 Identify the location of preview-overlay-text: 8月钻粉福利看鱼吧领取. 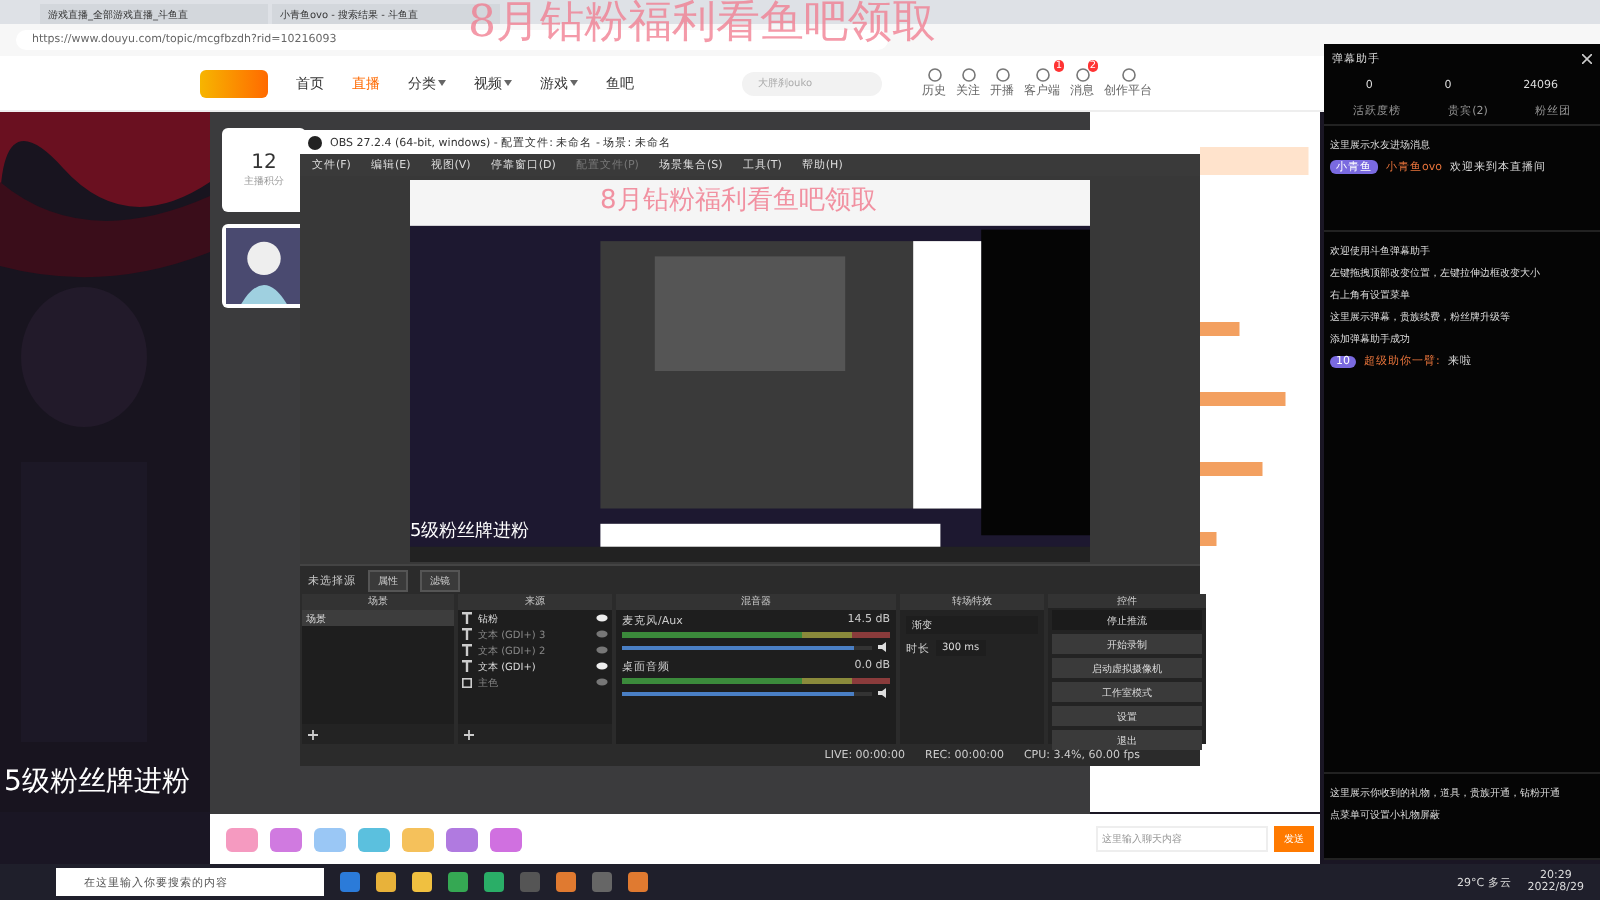
(738, 200).